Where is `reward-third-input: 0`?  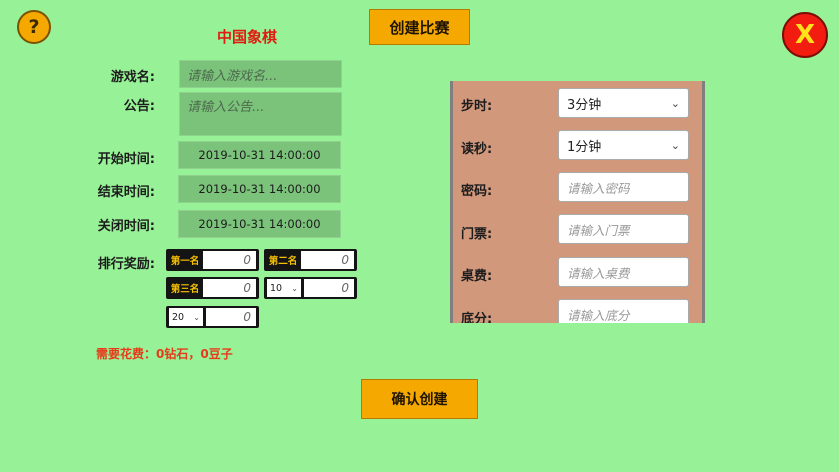 reward-third-input: 0 is located at coordinates (229, 288).